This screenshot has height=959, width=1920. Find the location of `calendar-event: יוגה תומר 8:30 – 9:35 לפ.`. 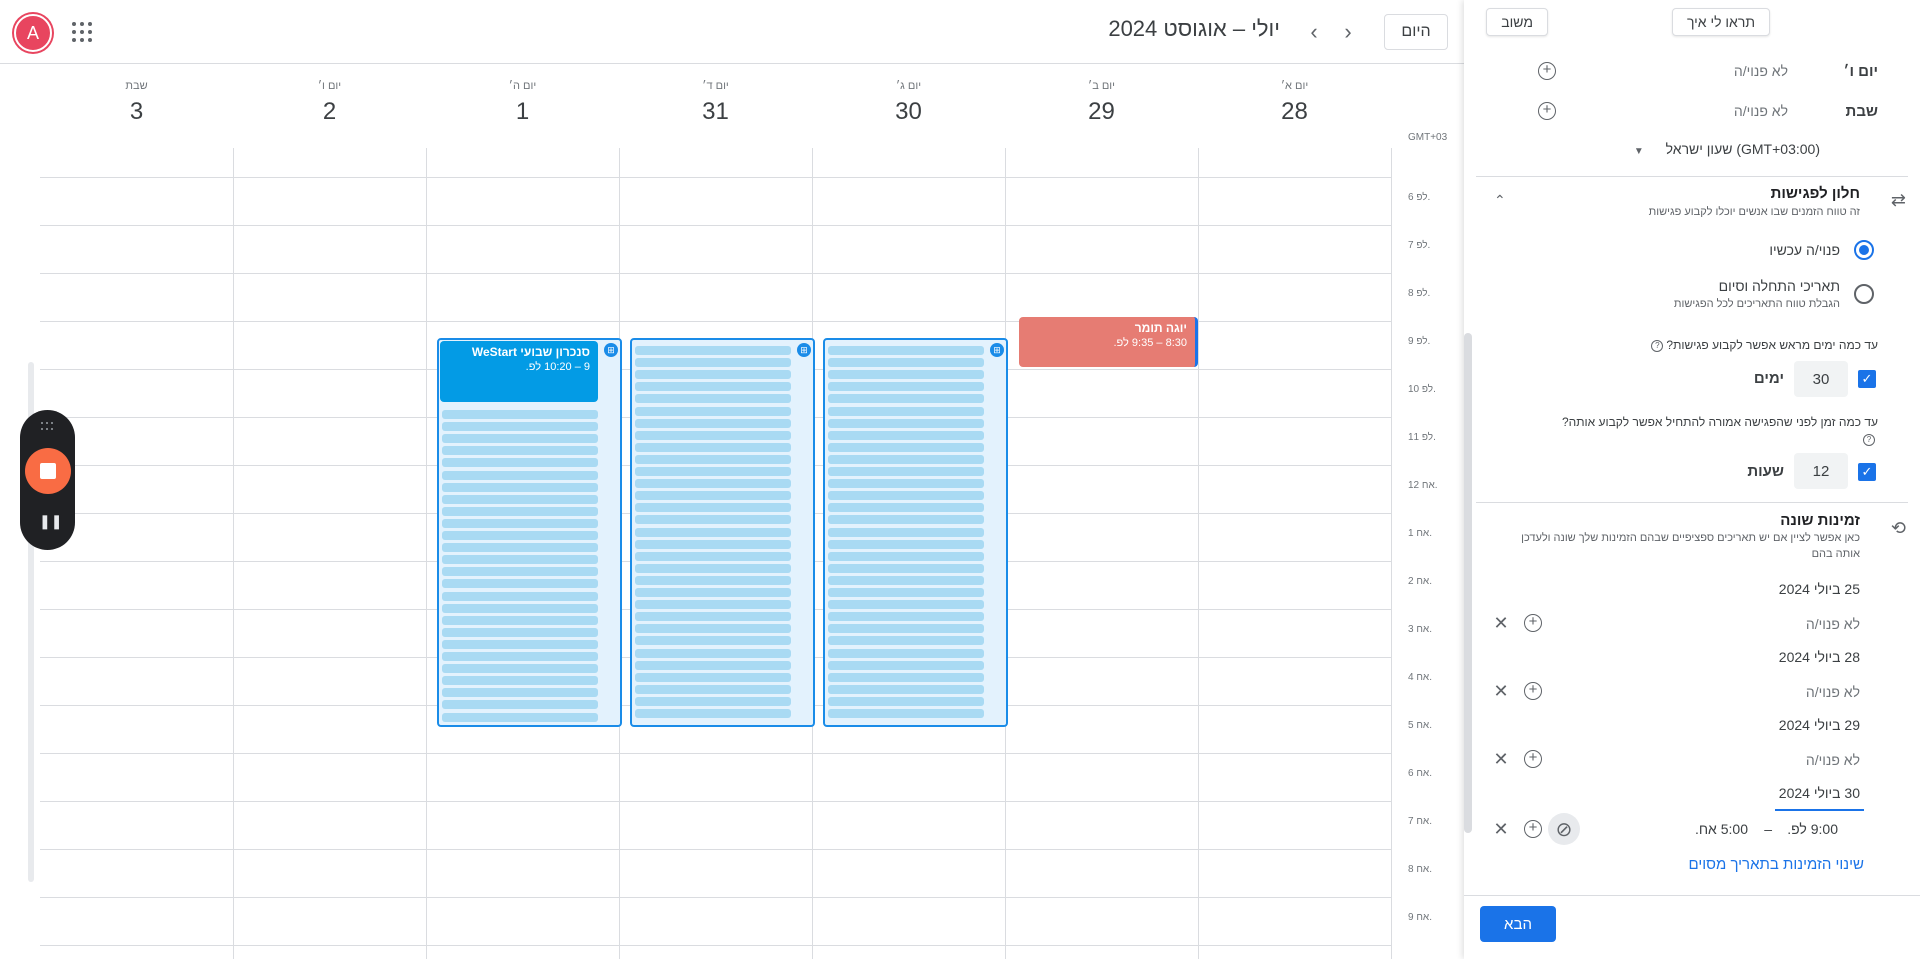

calendar-event: יוגה תומר 8:30 – 9:35 לפ. is located at coordinates (1108, 342).